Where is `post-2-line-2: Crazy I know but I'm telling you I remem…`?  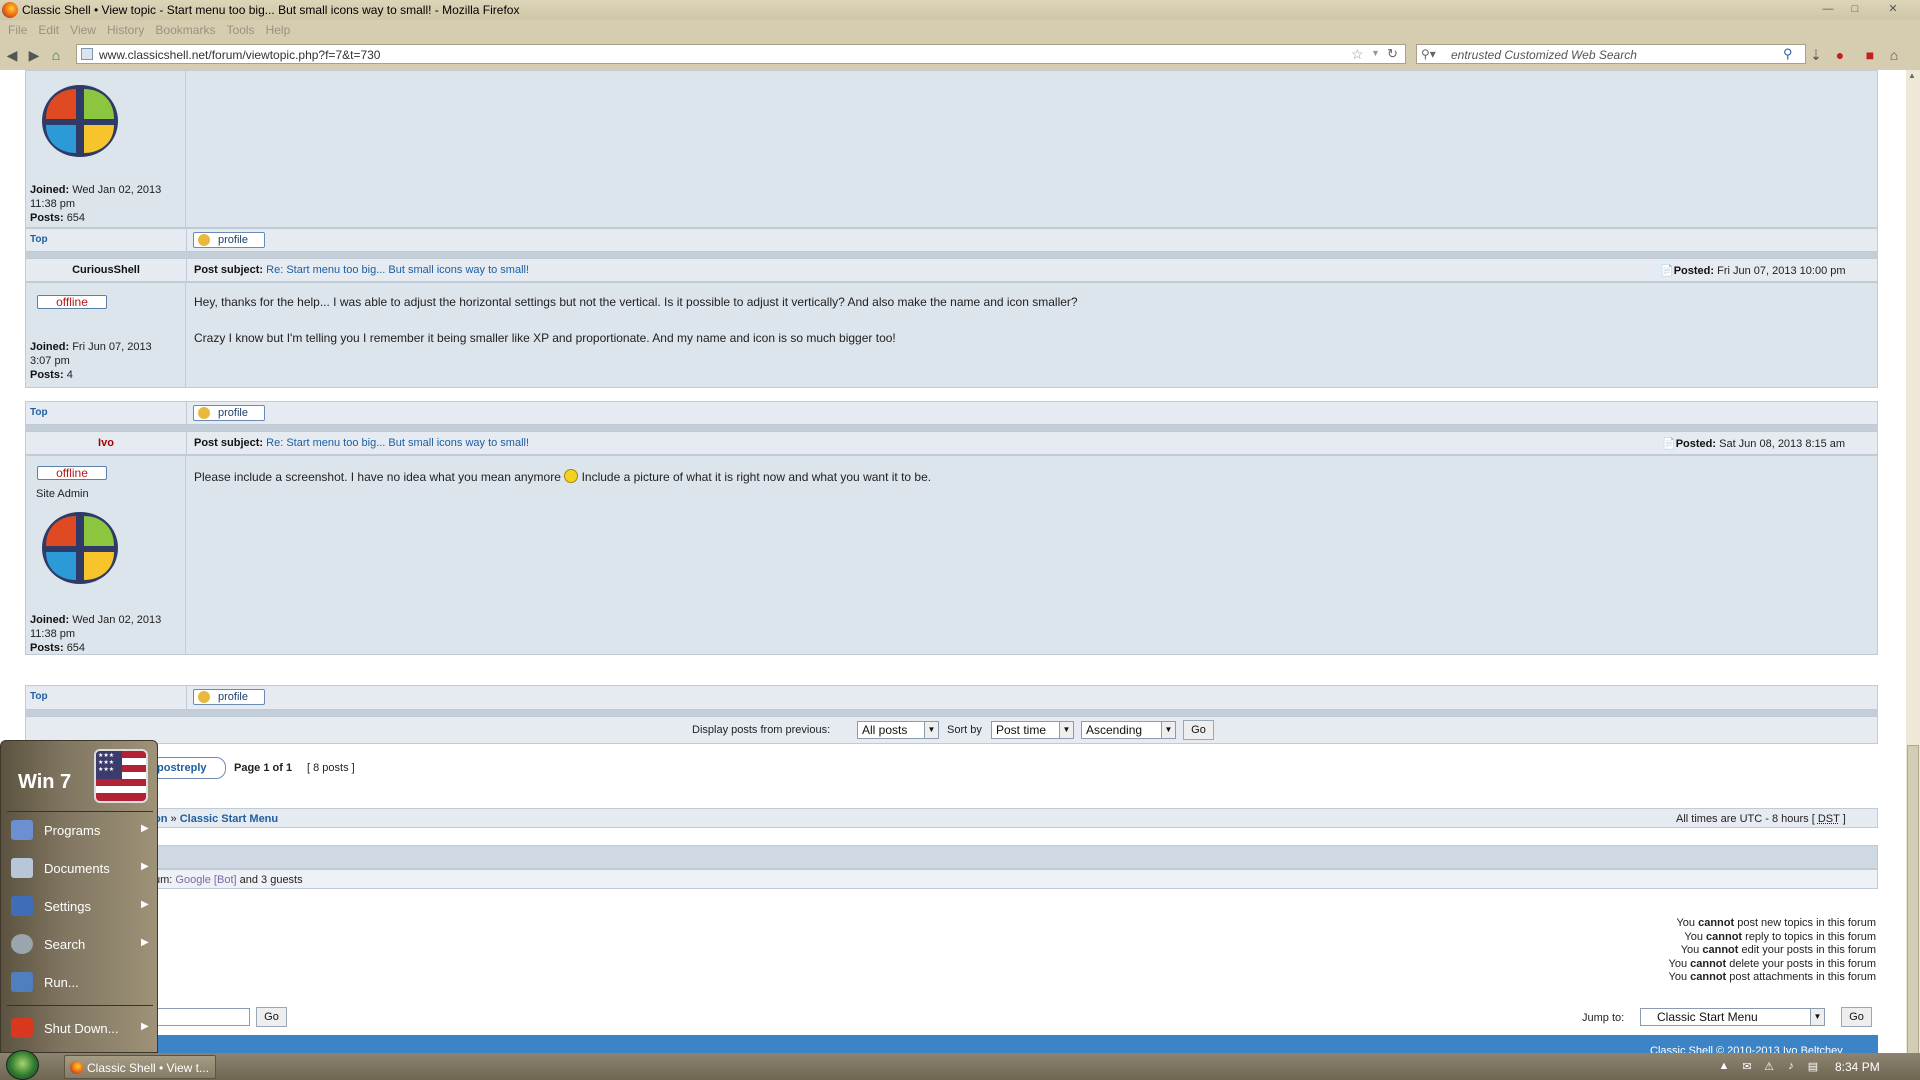
post-2-line-2: Crazy I know but I'm telling you I remem… is located at coordinates (545, 338).